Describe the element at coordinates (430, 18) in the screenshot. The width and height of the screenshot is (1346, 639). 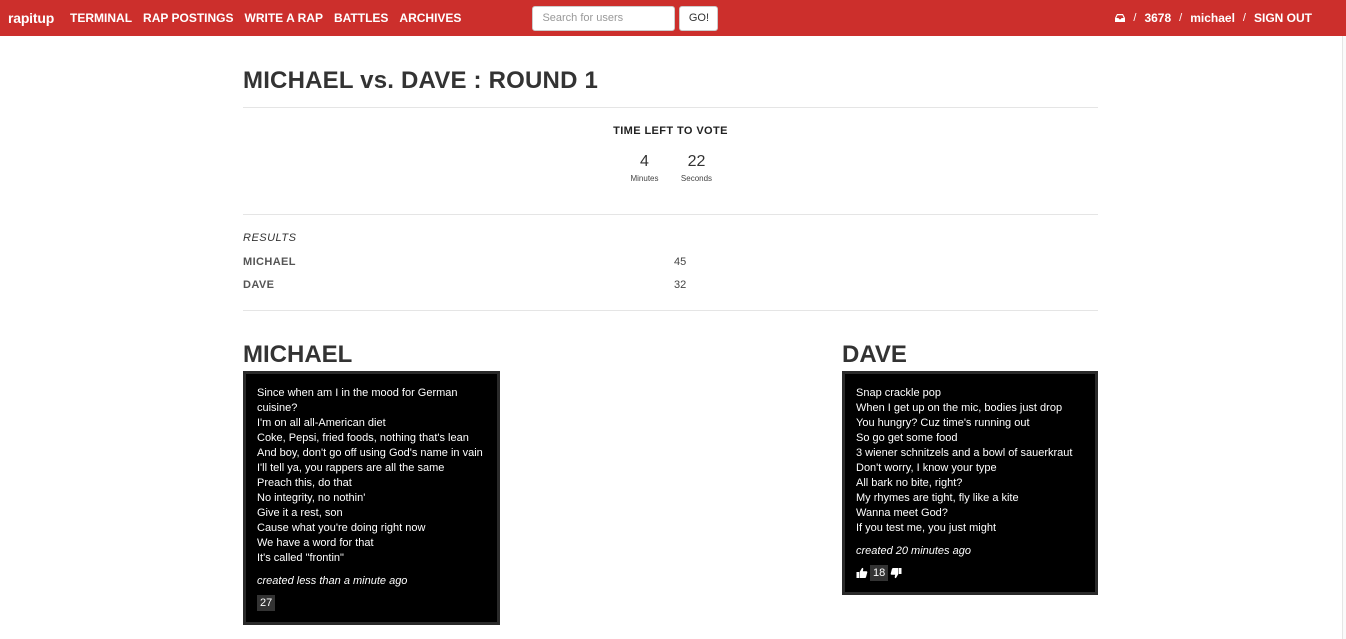
I see `nav-link-archives: ARCHIVES` at that location.